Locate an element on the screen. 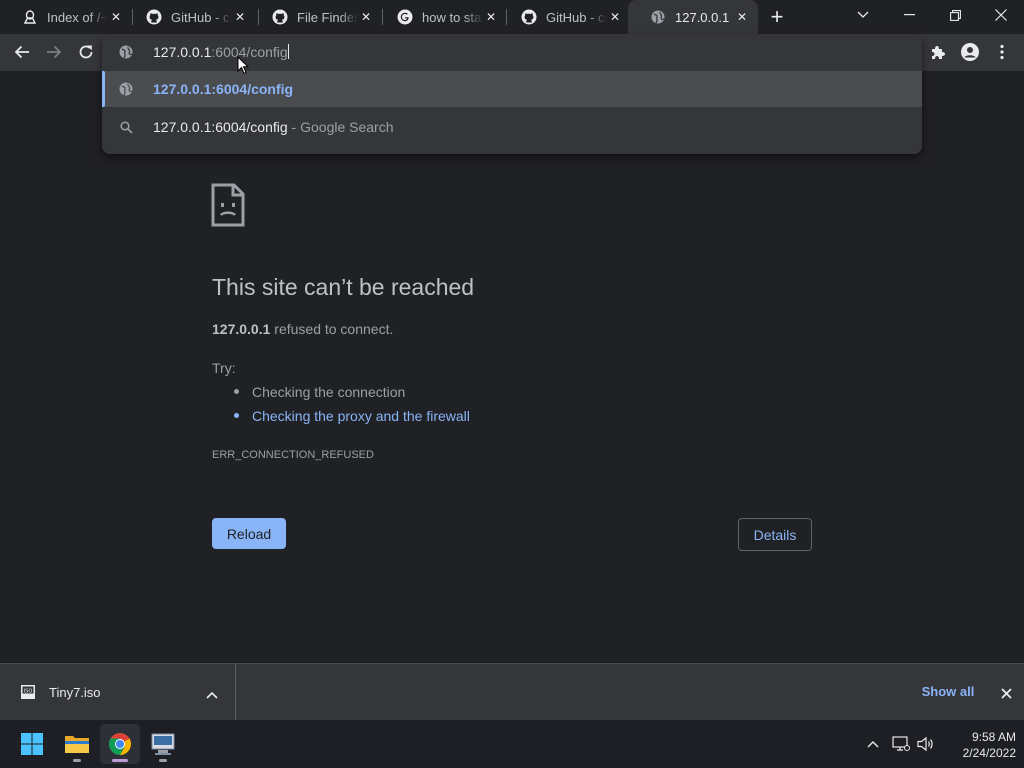 The width and height of the screenshot is (1024, 768). sad-page-icon is located at coordinates (228, 207).